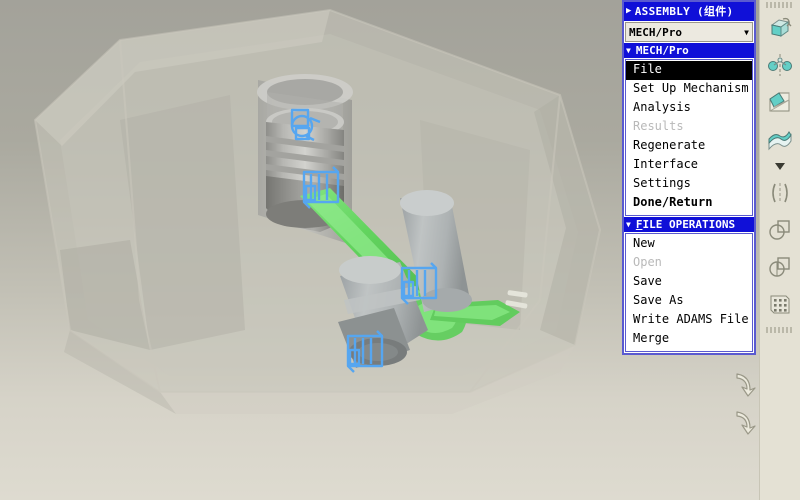  I want to click on toolbar-grip-handle, so click(780, 5).